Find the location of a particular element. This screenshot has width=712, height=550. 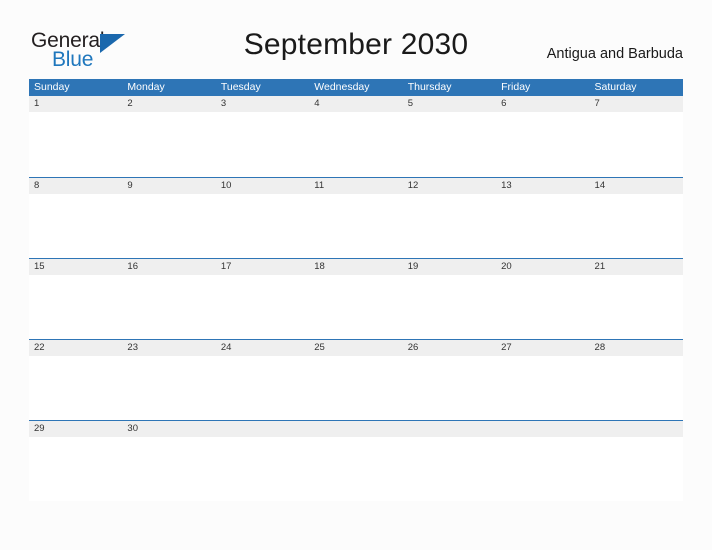

day-cell: 11 is located at coordinates (356, 218).